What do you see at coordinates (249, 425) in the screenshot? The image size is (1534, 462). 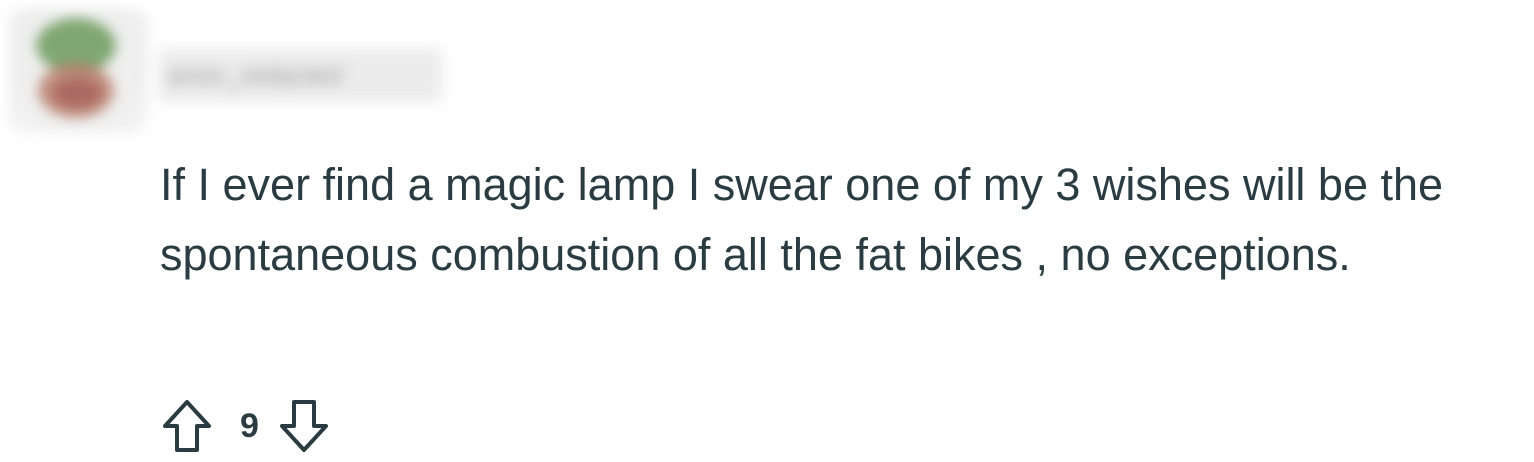 I see `vote-count: 9` at bounding box center [249, 425].